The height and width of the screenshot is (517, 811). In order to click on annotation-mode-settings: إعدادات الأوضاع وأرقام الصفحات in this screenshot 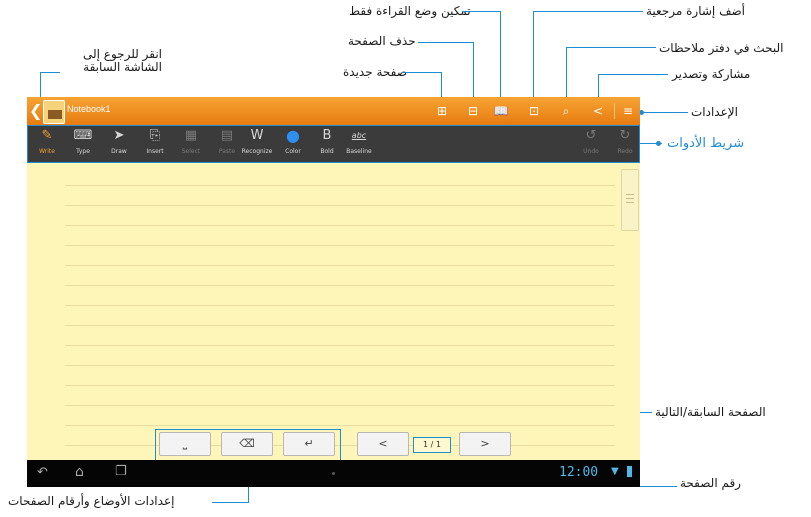, I will do `click(91, 501)`.